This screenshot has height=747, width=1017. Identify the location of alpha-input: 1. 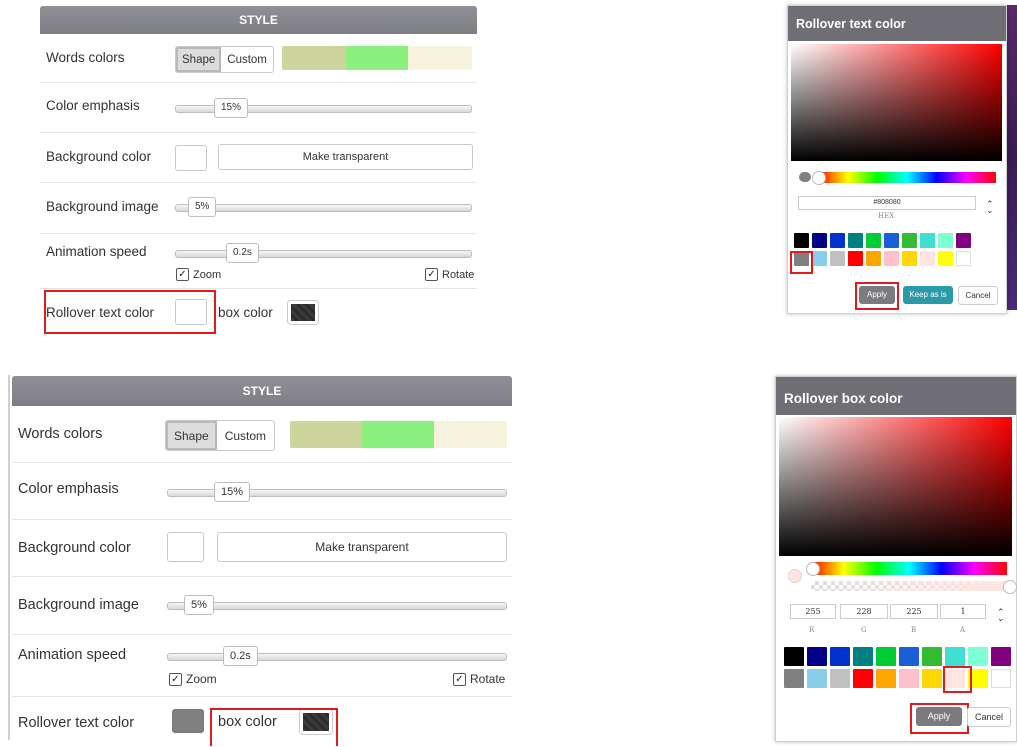
(963, 611).